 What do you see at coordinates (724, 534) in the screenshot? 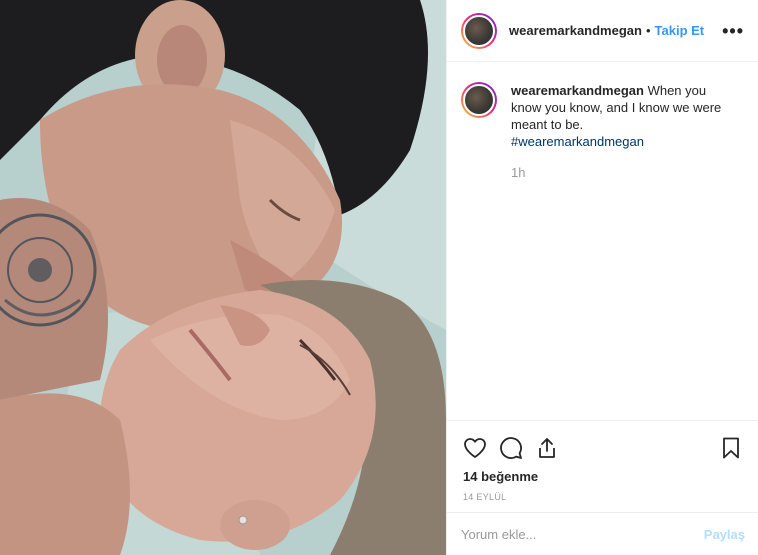
I see `post-comment-button: Paylaş` at bounding box center [724, 534].